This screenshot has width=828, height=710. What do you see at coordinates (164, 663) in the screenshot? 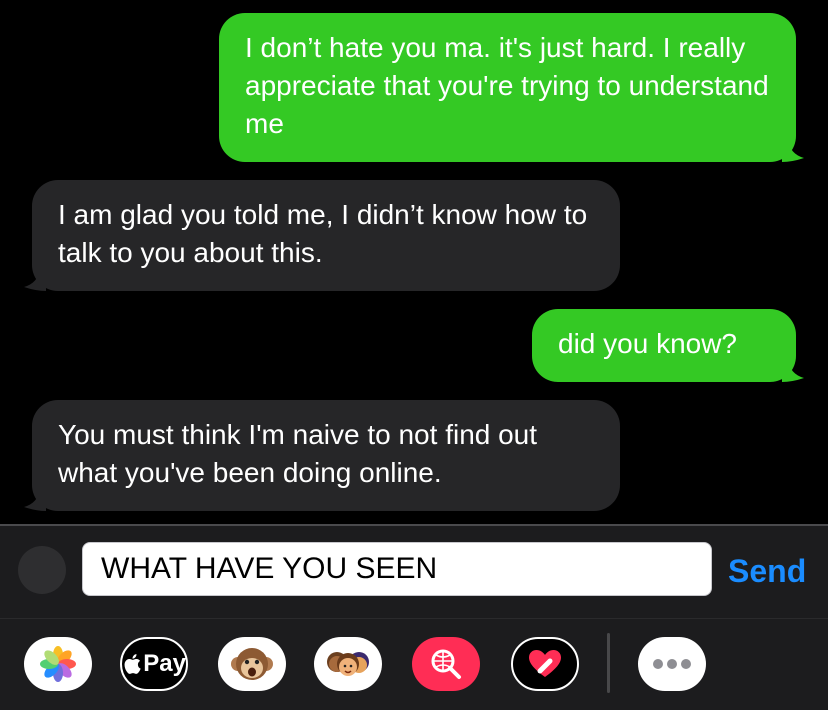
I see `pay-label: Pay` at bounding box center [164, 663].